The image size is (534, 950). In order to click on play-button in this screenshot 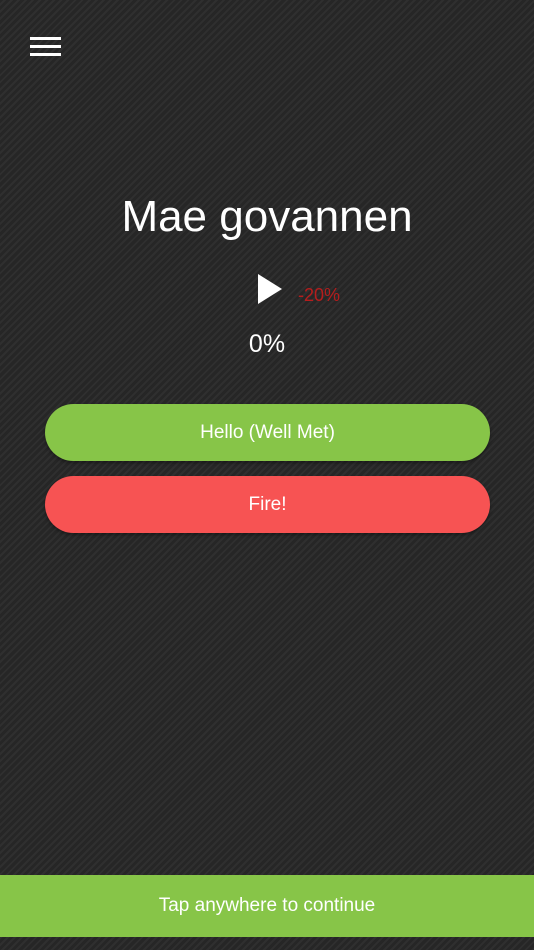, I will do `click(269, 289)`.